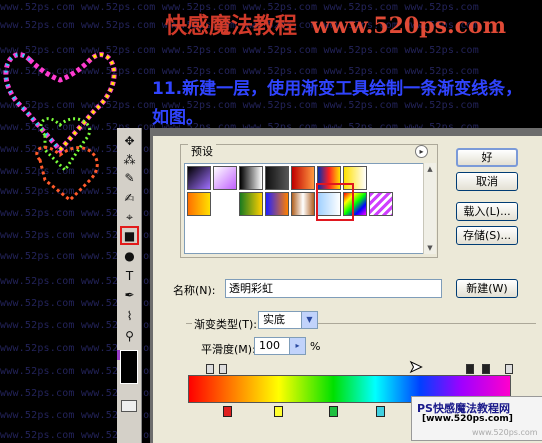 The image size is (542, 443). What do you see at coordinates (129, 177) in the screenshot?
I see `healing-brush-icon: ✎` at bounding box center [129, 177].